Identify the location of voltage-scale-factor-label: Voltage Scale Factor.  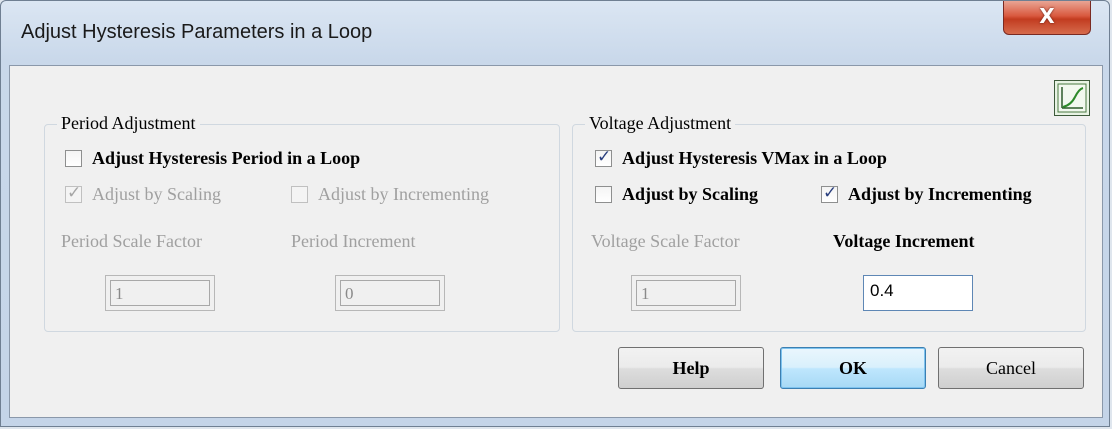
(665, 241).